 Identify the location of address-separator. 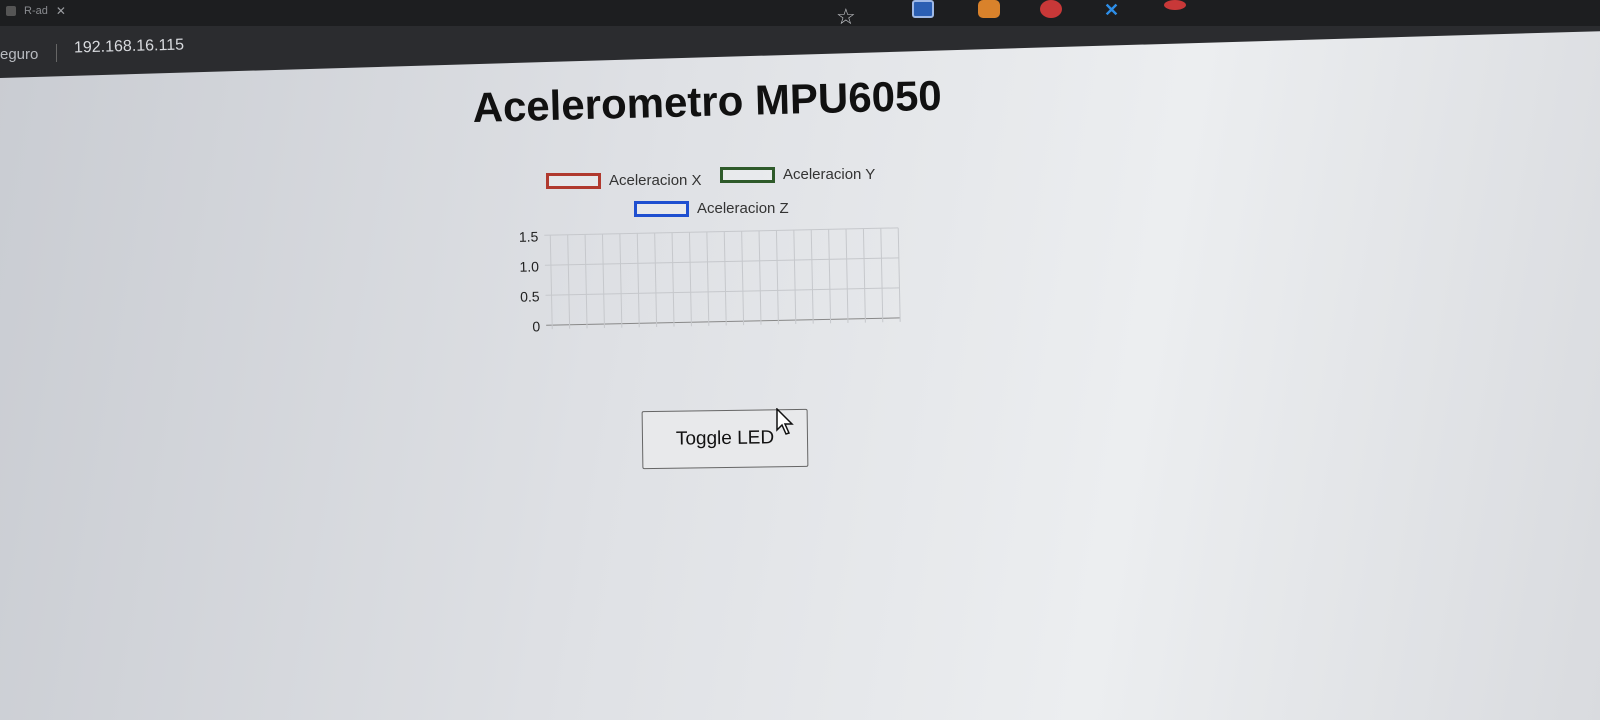
(56, 53).